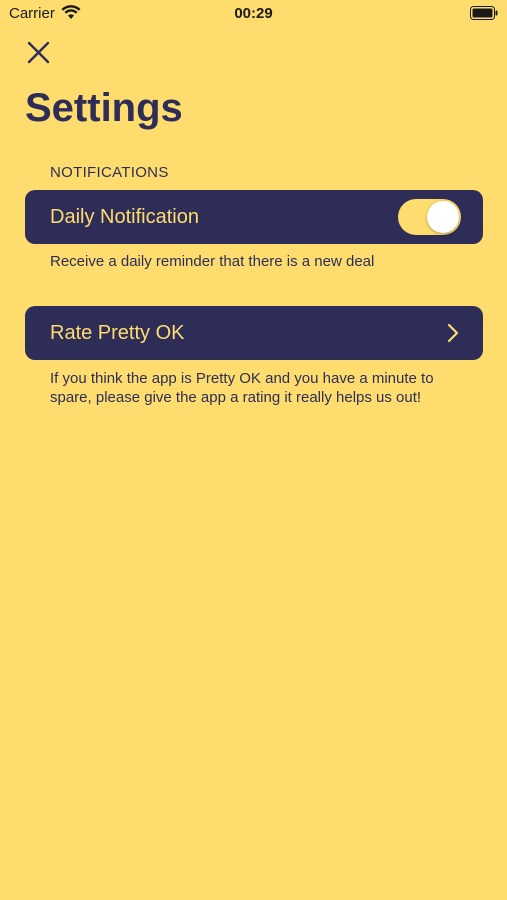  I want to click on status-bar: Carrier 00:29, so click(253, 14).